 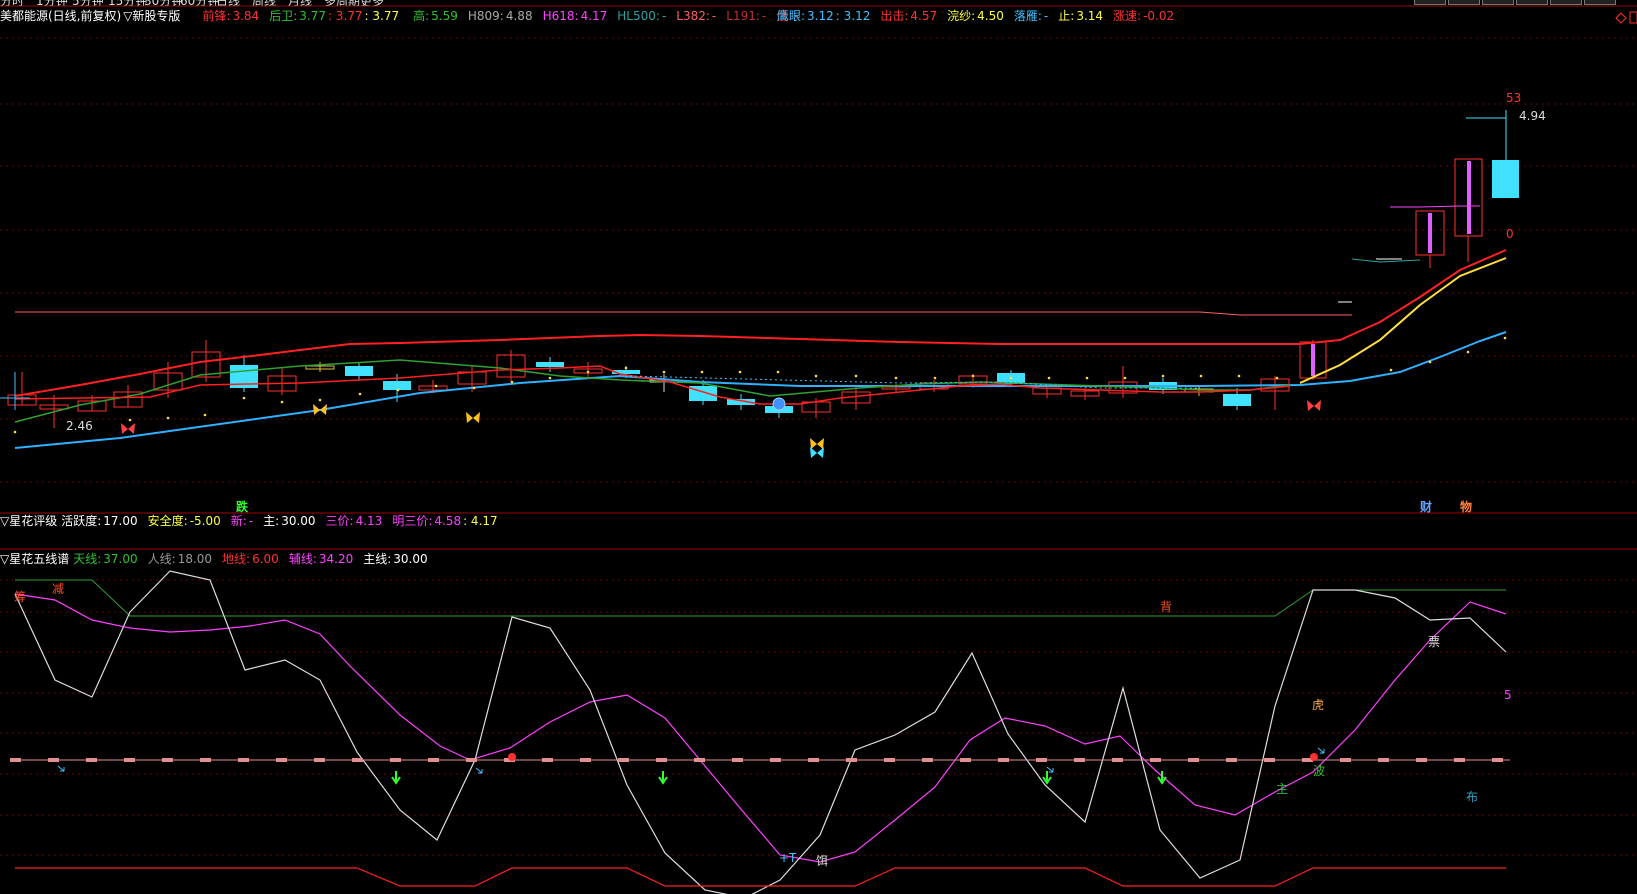 I want to click on upper-band-line, so click(x=683, y=313).